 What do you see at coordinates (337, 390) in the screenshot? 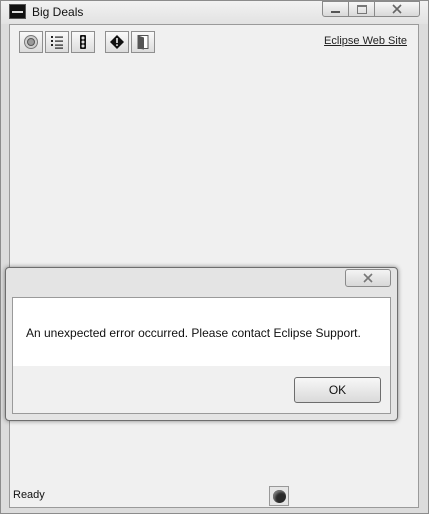
I see `ok-button: OK` at bounding box center [337, 390].